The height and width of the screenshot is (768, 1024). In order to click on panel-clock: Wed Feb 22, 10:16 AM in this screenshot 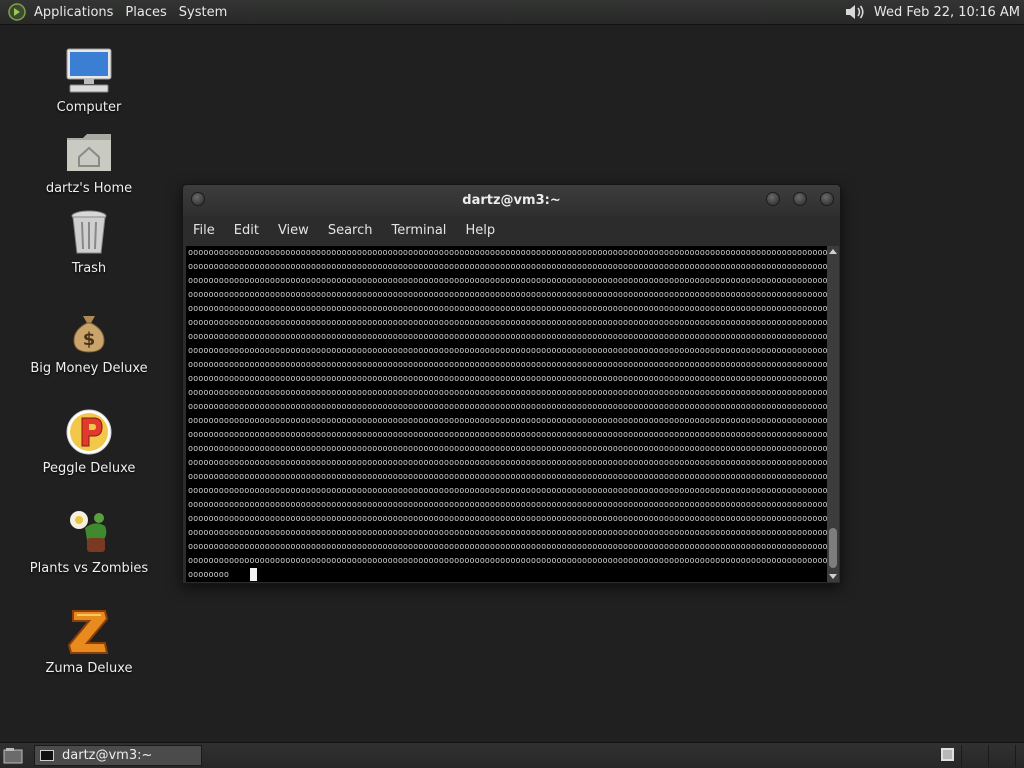, I will do `click(947, 12)`.